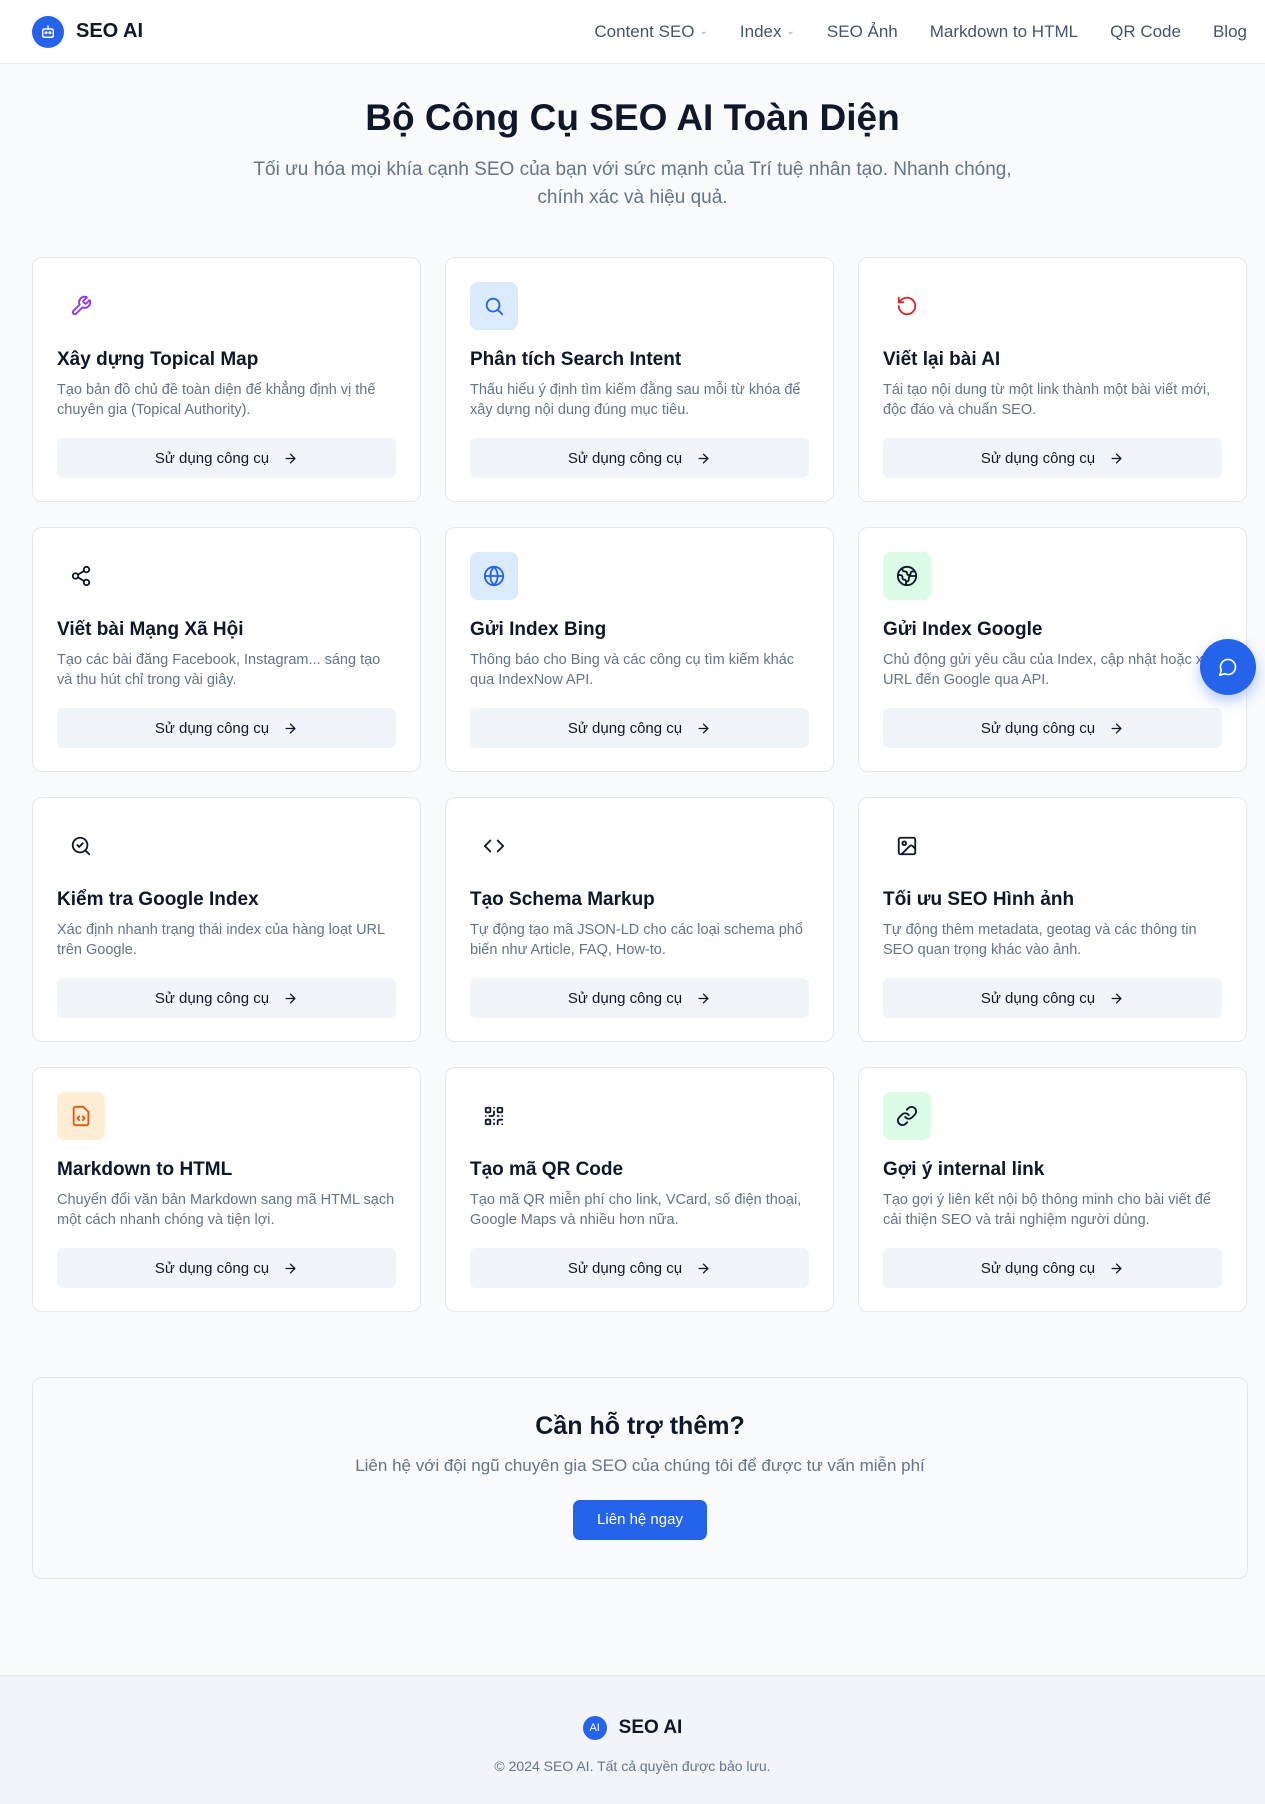 The width and height of the screenshot is (1265, 1804). I want to click on tool-card-title: Xây dựng Topical Map, so click(158, 359).